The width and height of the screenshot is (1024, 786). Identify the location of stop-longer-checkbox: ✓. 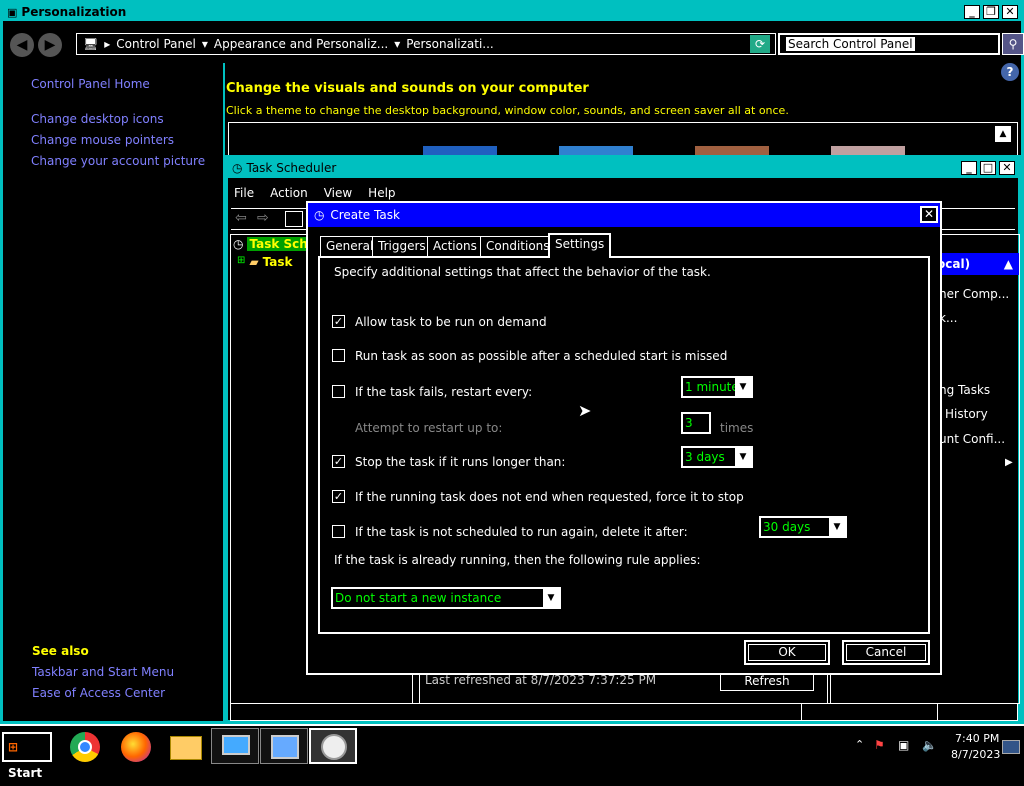
(338, 461).